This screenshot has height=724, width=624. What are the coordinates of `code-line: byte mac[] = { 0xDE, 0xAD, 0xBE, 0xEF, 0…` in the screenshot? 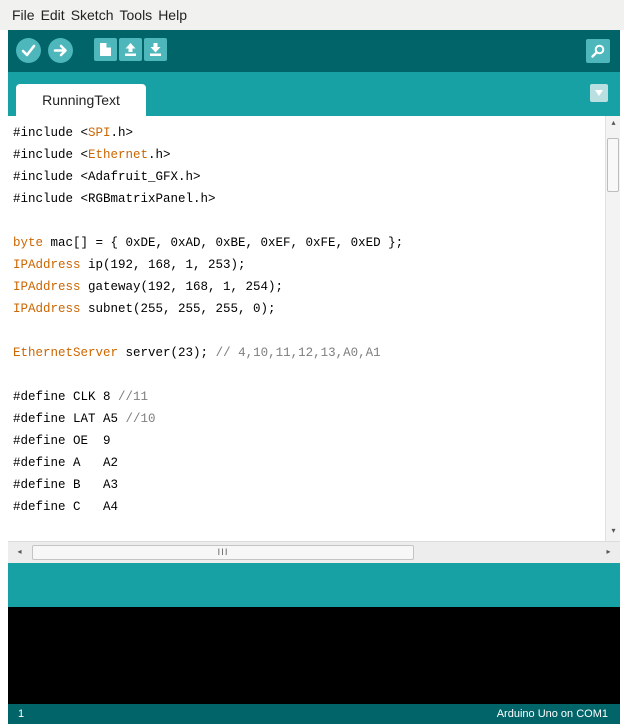 It's located at (309, 243).